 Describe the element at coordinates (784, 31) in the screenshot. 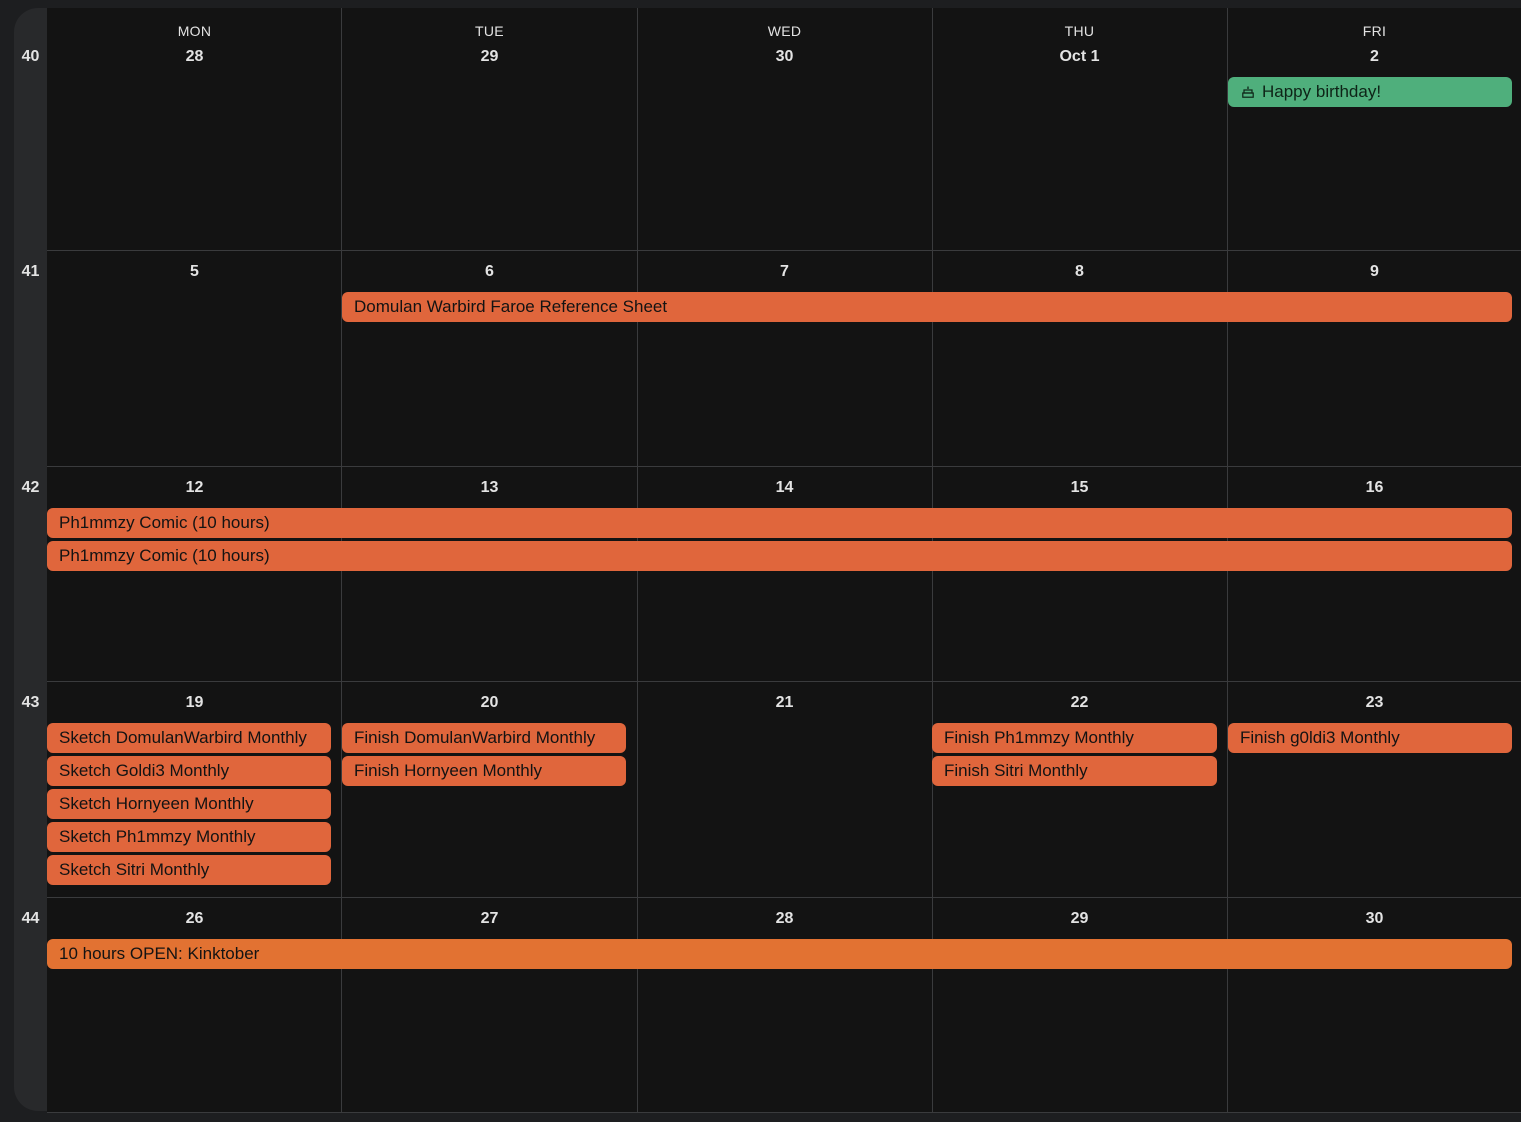

I see `day-of-week-wed: WED` at that location.